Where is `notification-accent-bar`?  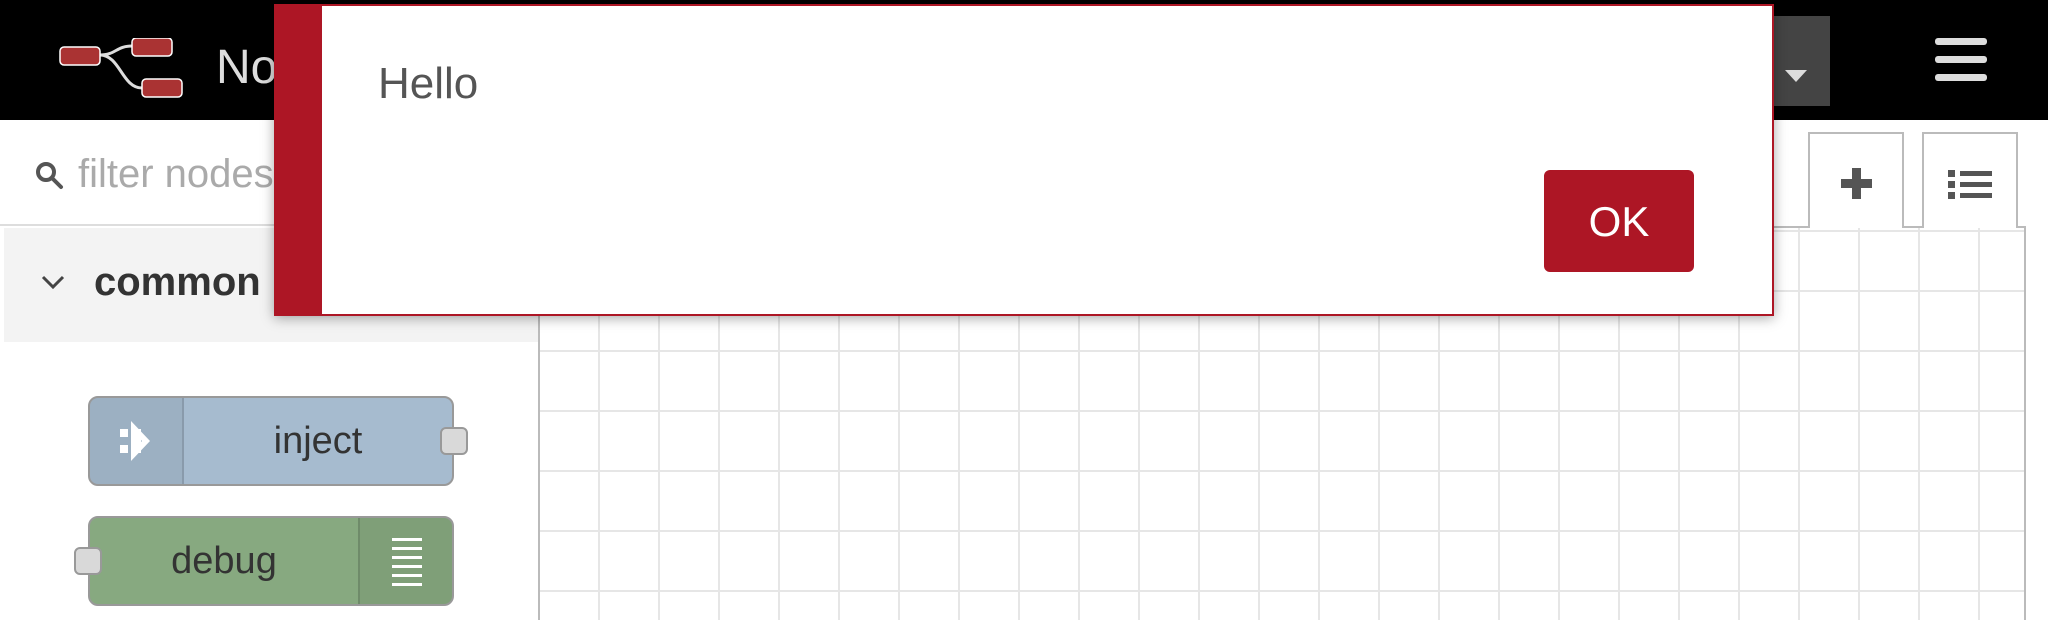
notification-accent-bar is located at coordinates (299, 160).